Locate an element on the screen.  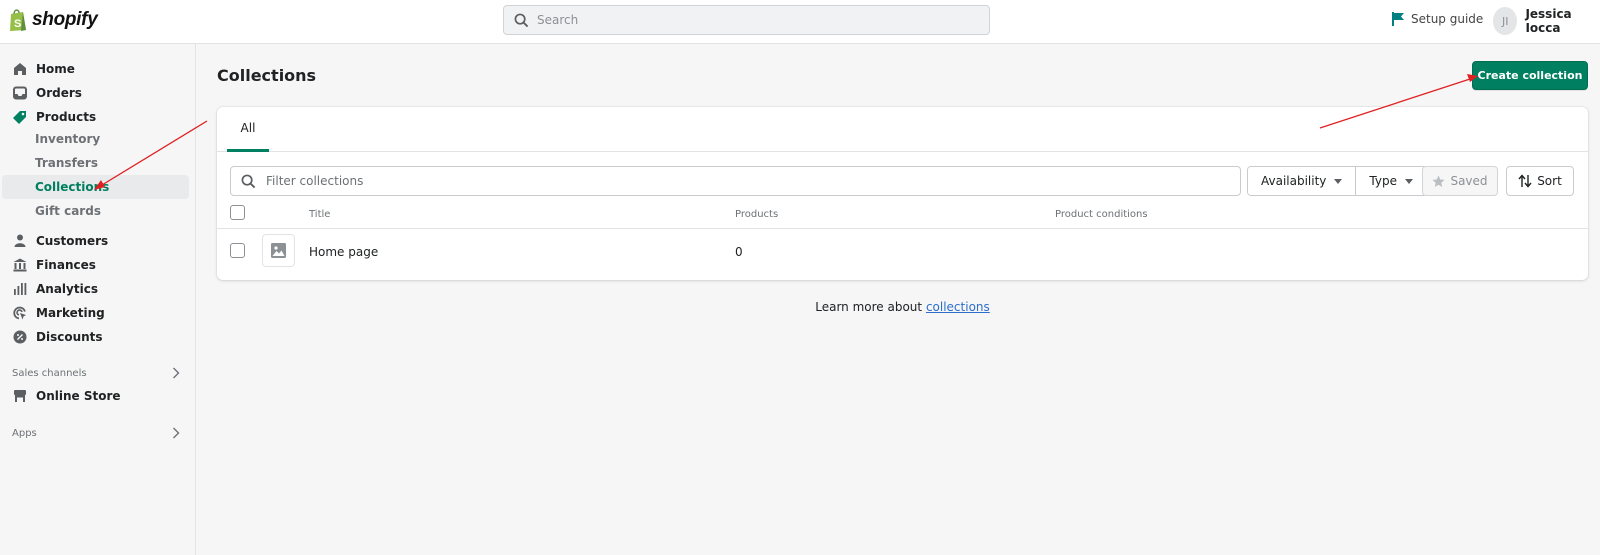
image-placeholder-icon is located at coordinates (278, 250).